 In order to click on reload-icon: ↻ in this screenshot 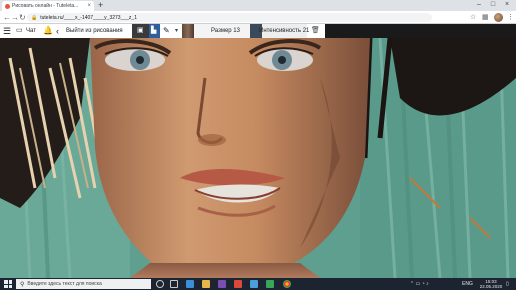, I will do `click(22, 17)`.